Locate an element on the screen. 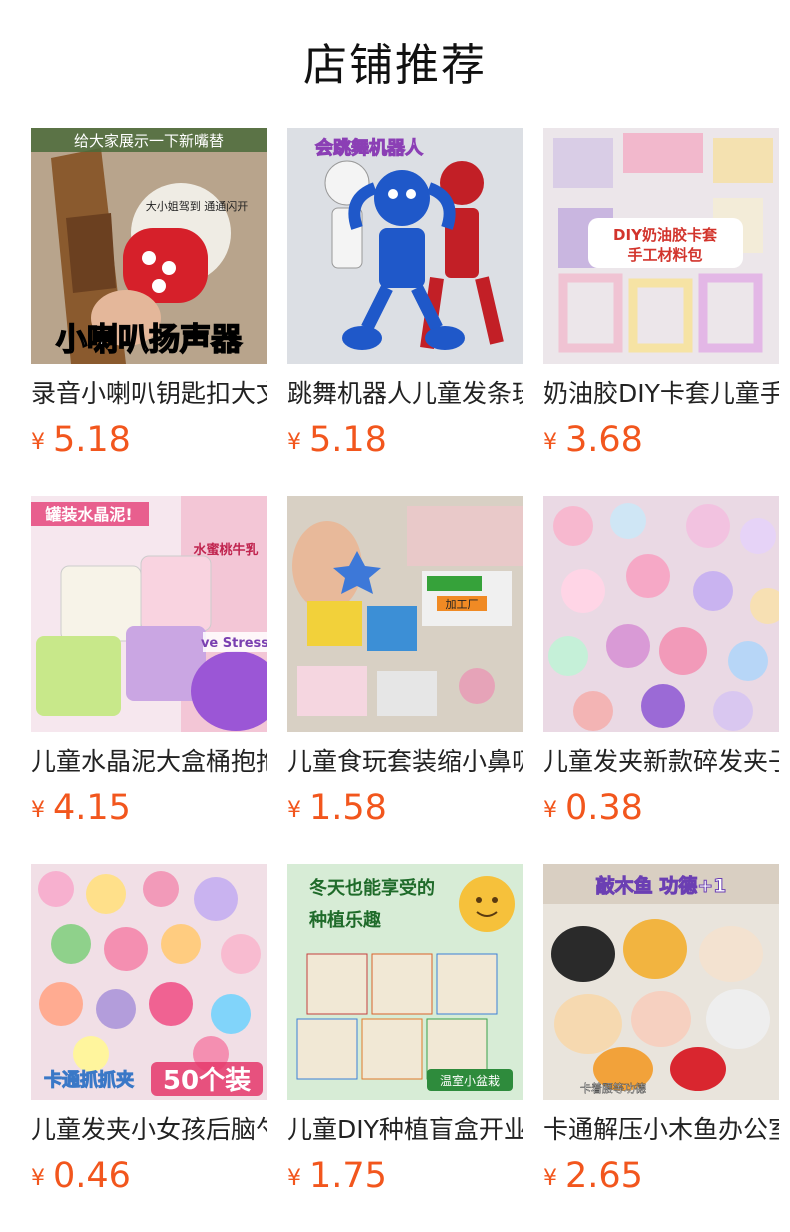  product-name: 儿童DIY种植盲盒开业 is located at coordinates (405, 1130).